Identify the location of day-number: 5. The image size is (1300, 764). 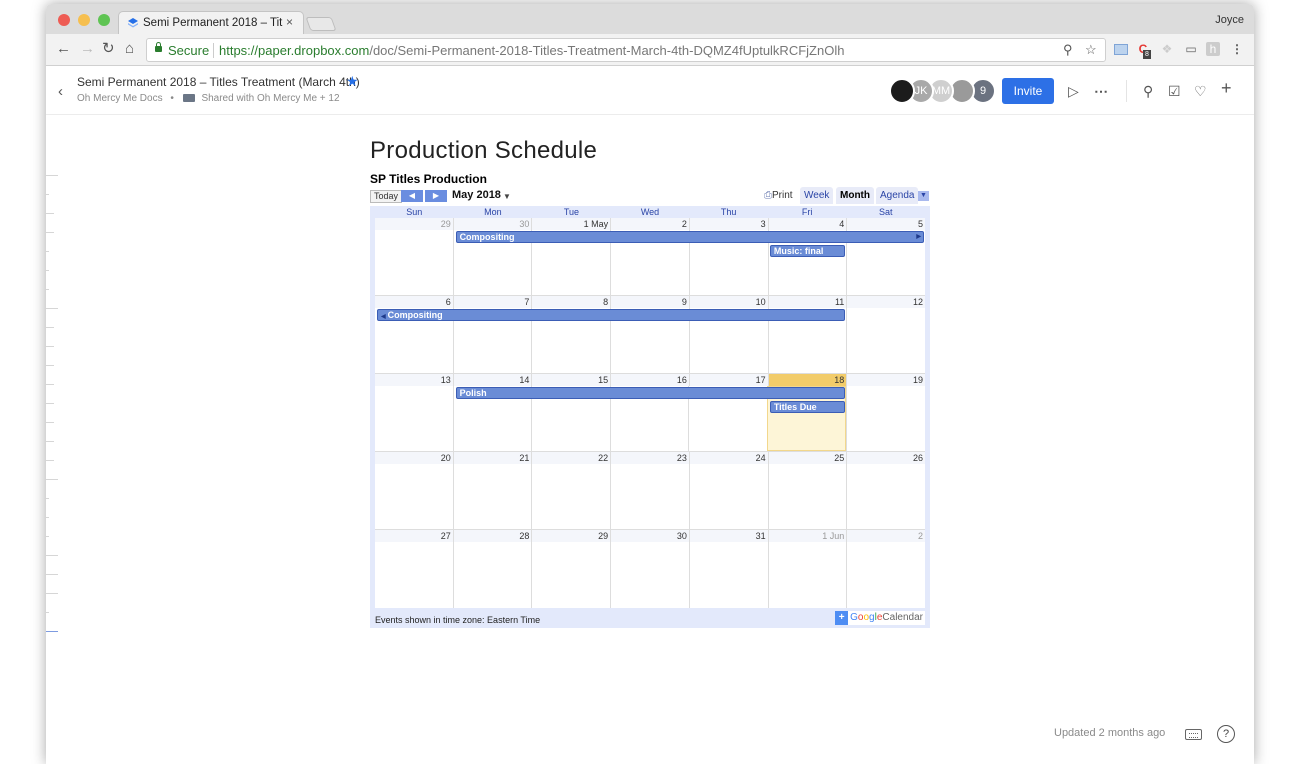
(885, 224).